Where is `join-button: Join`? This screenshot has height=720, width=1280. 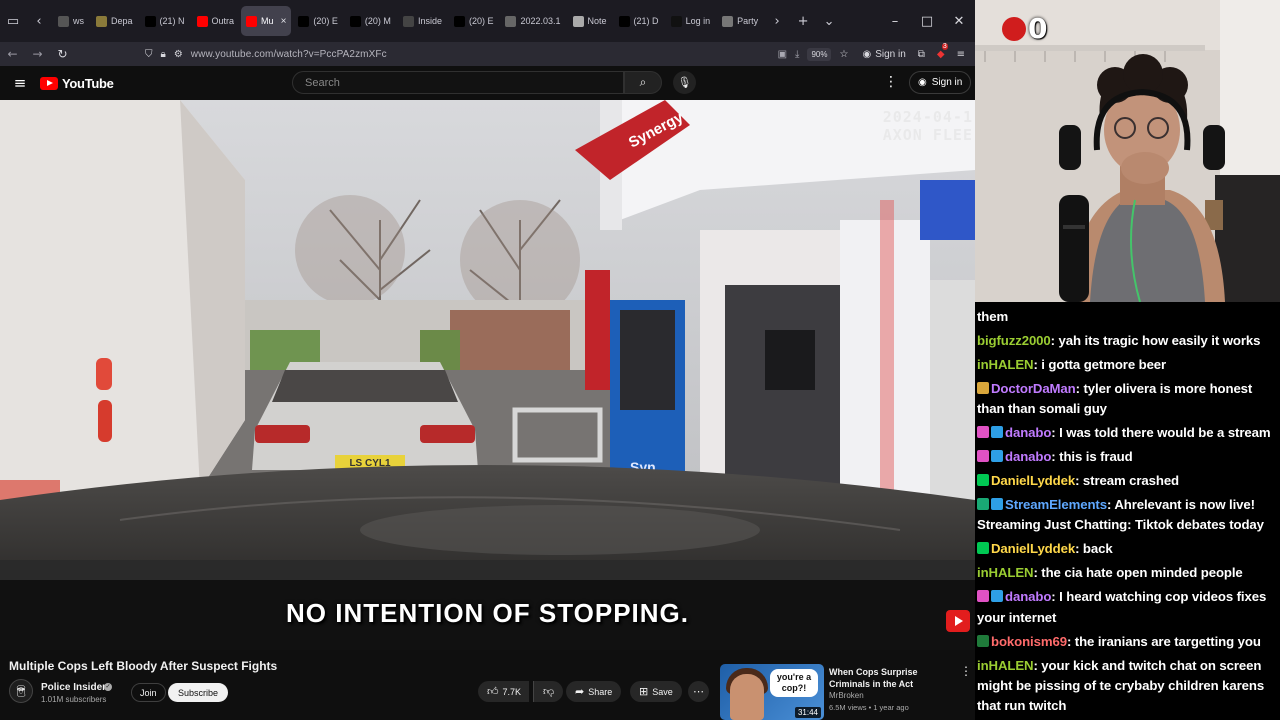
join-button: Join is located at coordinates (148, 692).